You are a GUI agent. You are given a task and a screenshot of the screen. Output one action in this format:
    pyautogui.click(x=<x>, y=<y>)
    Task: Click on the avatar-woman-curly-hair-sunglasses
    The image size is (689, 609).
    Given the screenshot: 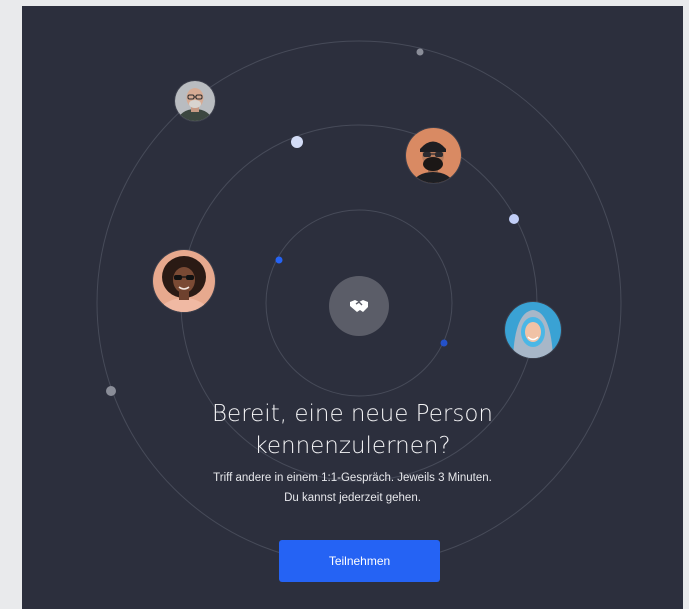 What is the action you would take?
    pyautogui.click(x=184, y=281)
    